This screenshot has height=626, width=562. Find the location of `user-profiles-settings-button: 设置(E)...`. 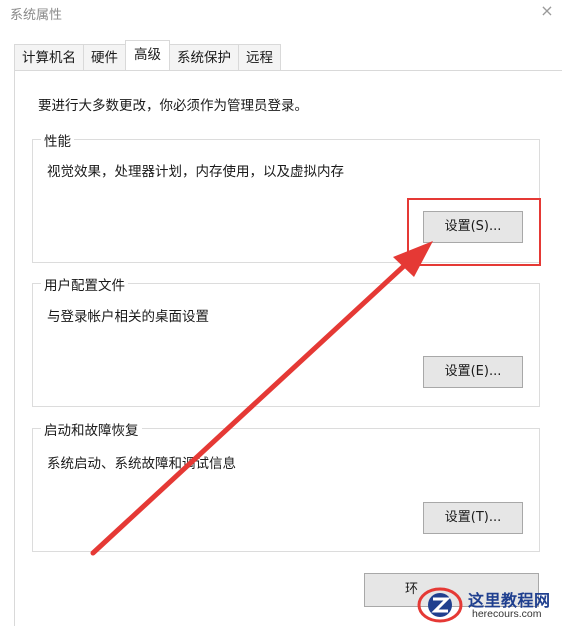

user-profiles-settings-button: 设置(E)... is located at coordinates (473, 372).